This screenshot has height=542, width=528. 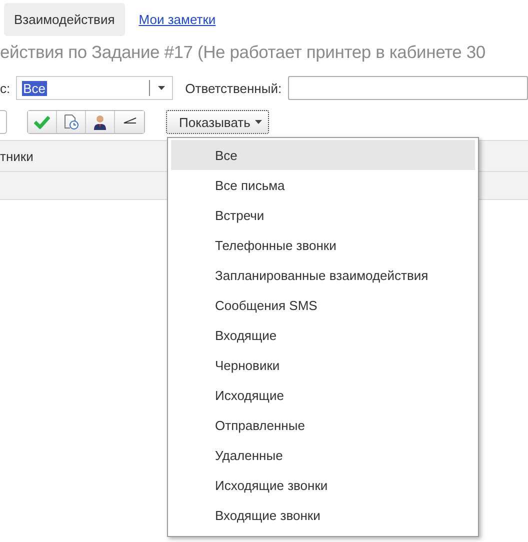 I want to click on select-value: Все, so click(x=34, y=88).